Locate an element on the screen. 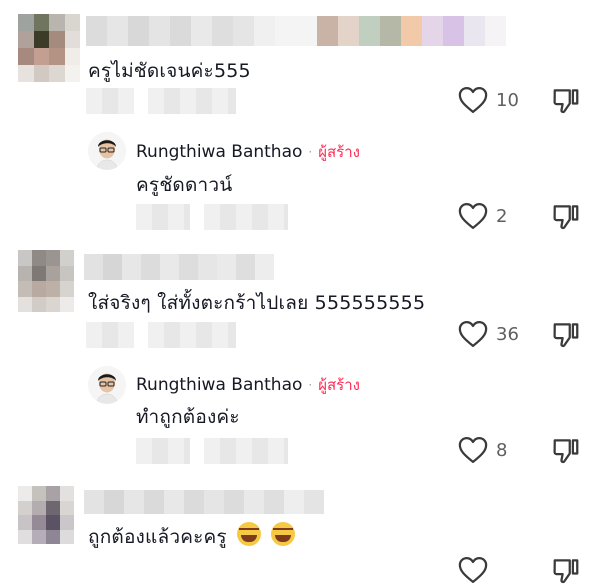 The height and width of the screenshot is (587, 600). like-count: 10 is located at coordinates (507, 100).